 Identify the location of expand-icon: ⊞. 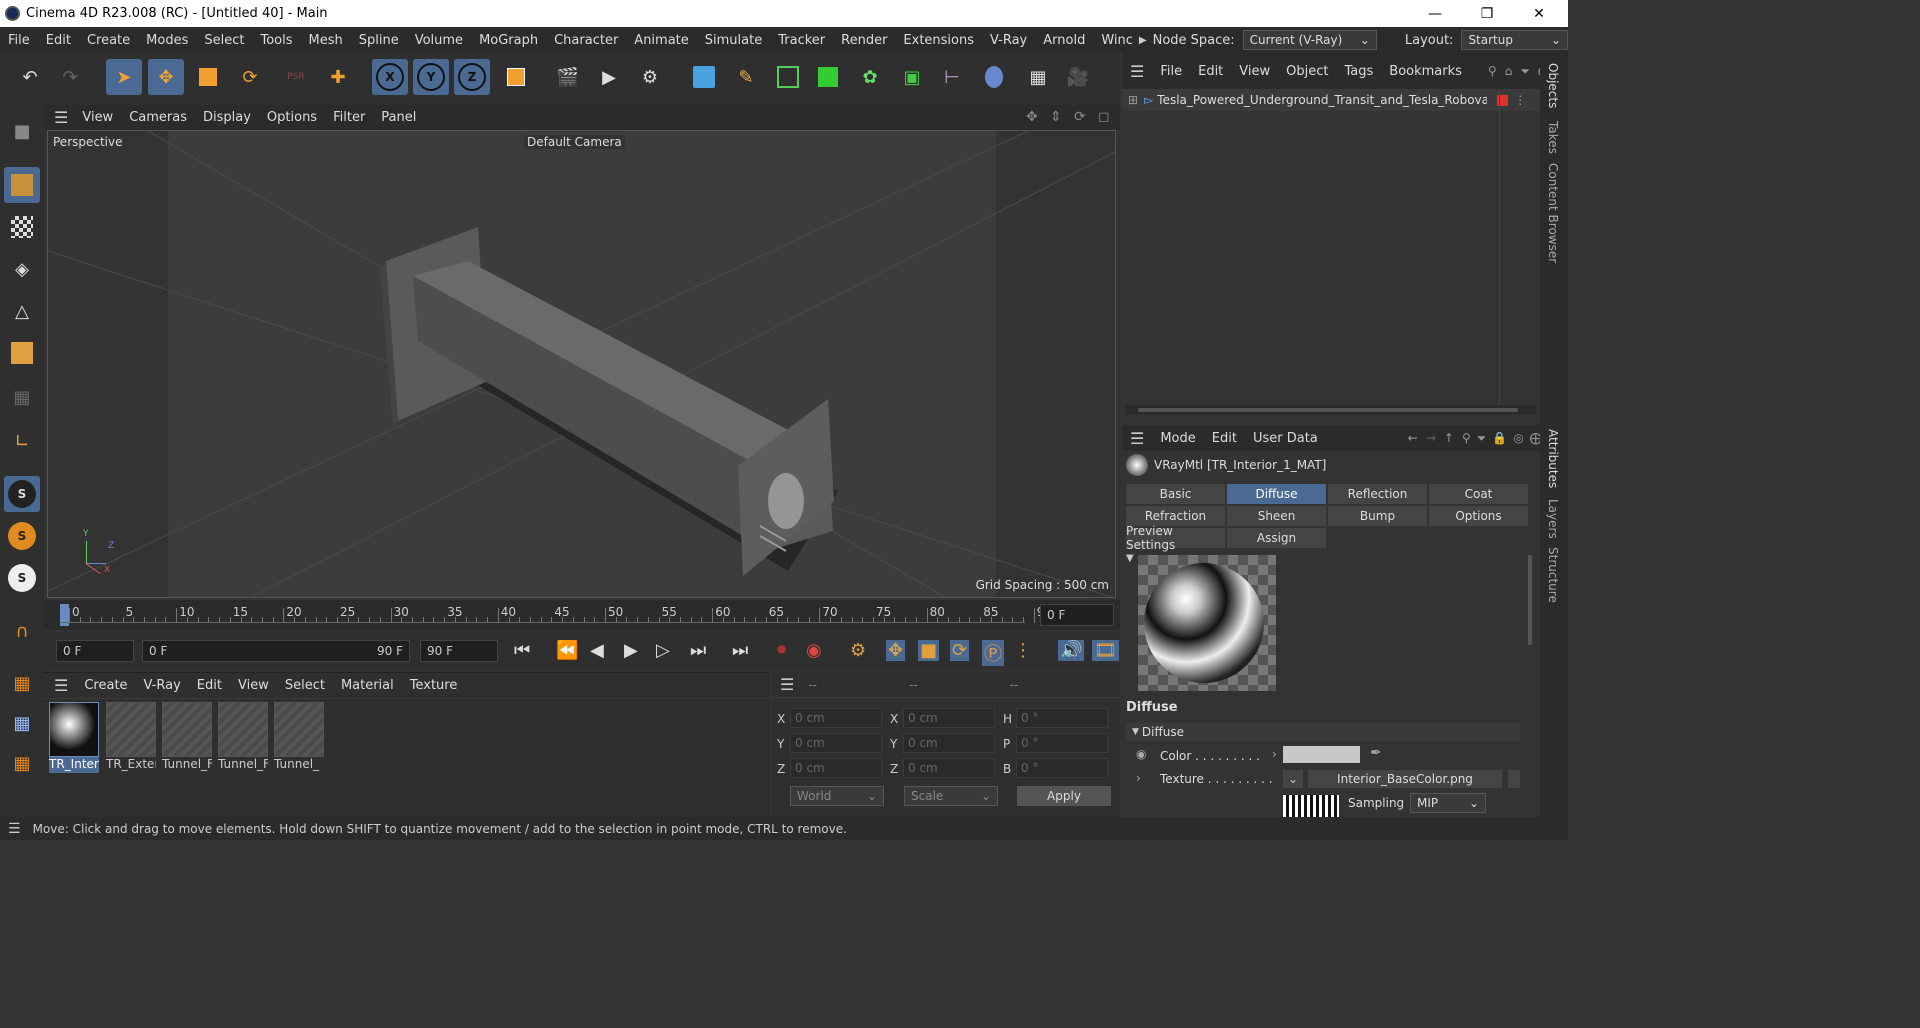
(1133, 100).